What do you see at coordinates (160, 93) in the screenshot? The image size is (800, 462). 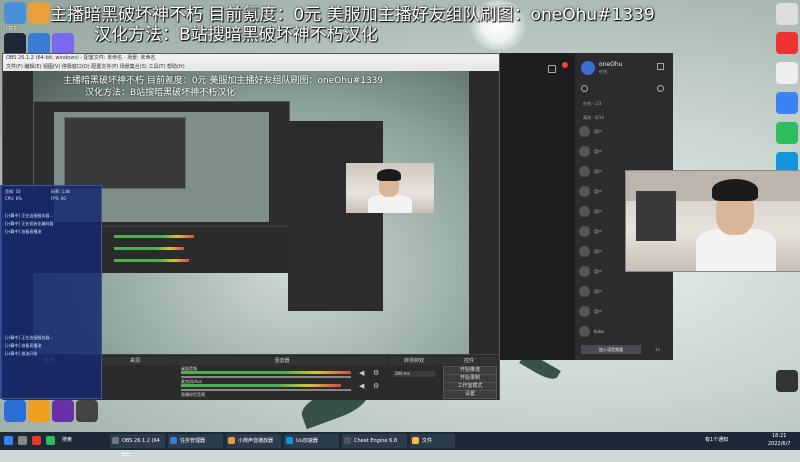 I see `preview-overlay-text: 汉化方法：B站搜暗黑破坏神不朽汉化` at bounding box center [160, 93].